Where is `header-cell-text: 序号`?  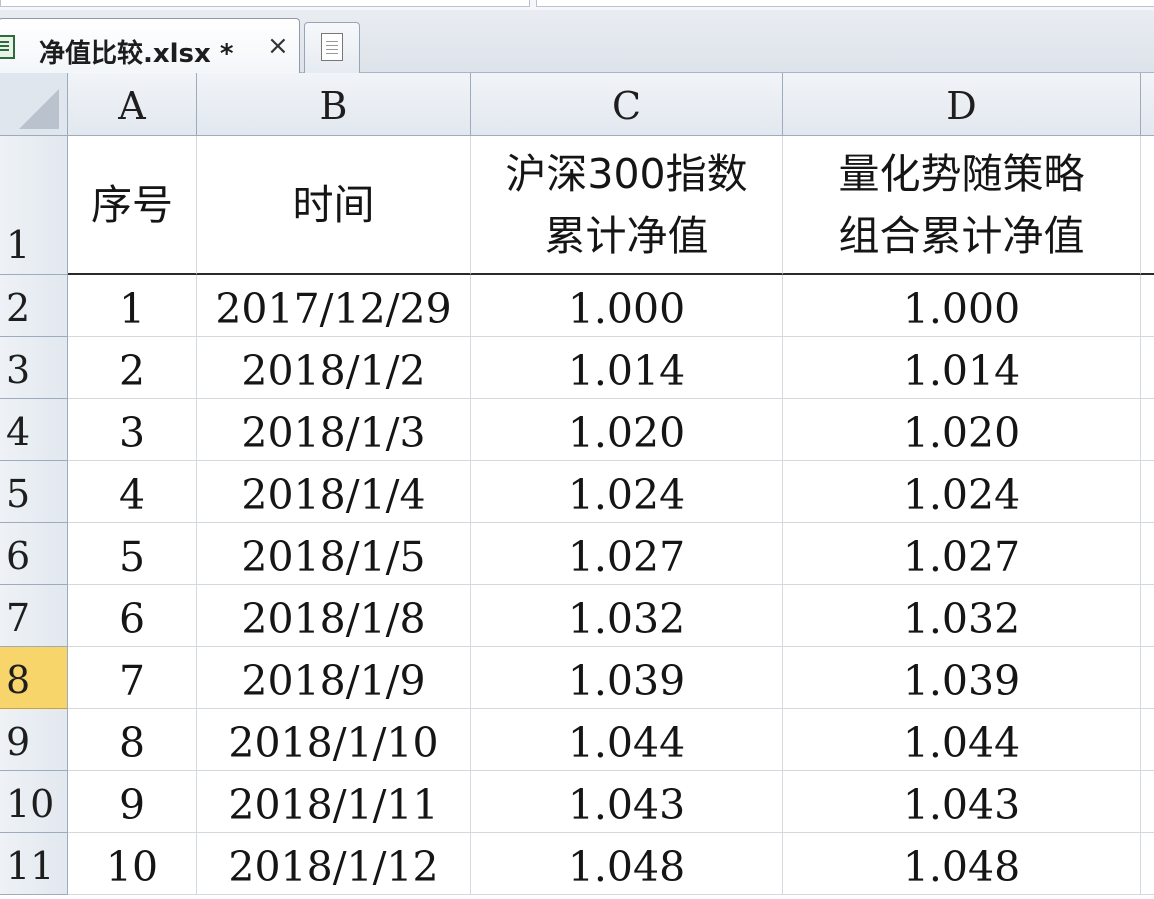 header-cell-text: 序号 is located at coordinates (132, 204).